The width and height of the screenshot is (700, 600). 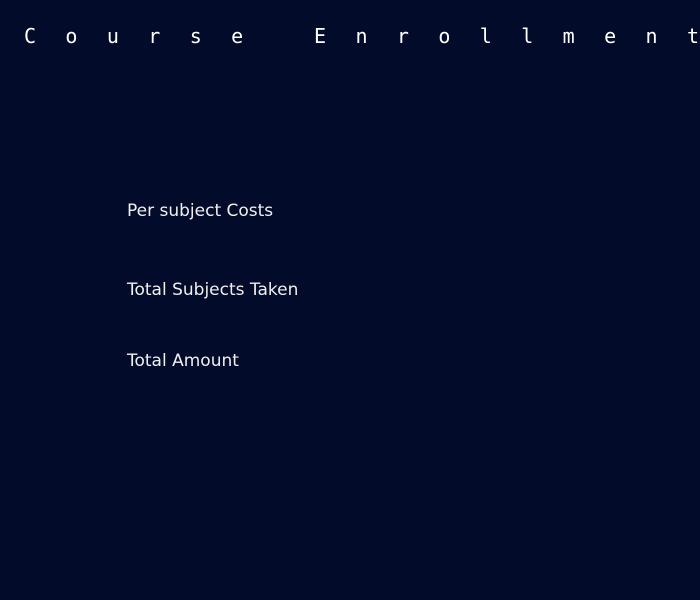 What do you see at coordinates (183, 361) in the screenshot?
I see `total-amount-label: Total Amount` at bounding box center [183, 361].